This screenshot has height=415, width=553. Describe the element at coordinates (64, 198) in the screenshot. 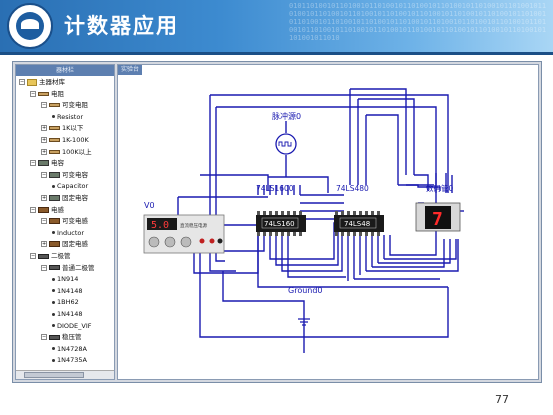

I see `tree-item: + 固定电容` at that location.